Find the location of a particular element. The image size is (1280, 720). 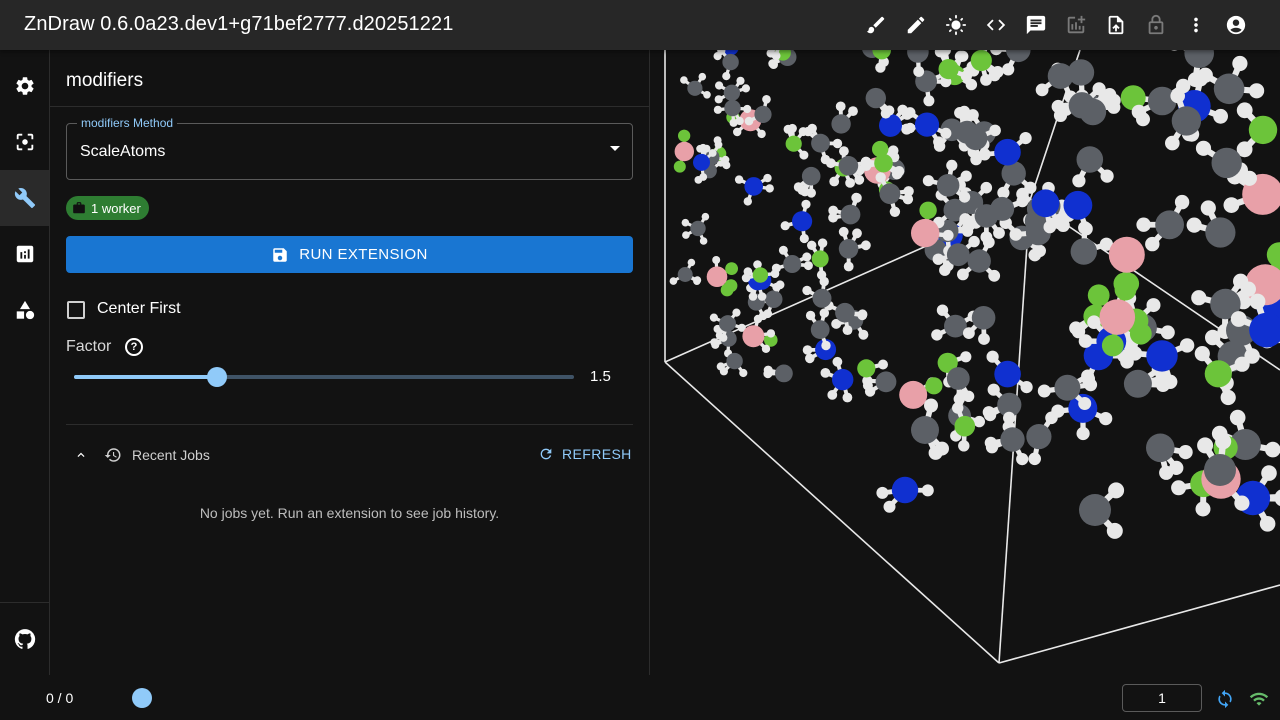

gear-icon is located at coordinates (24, 86).